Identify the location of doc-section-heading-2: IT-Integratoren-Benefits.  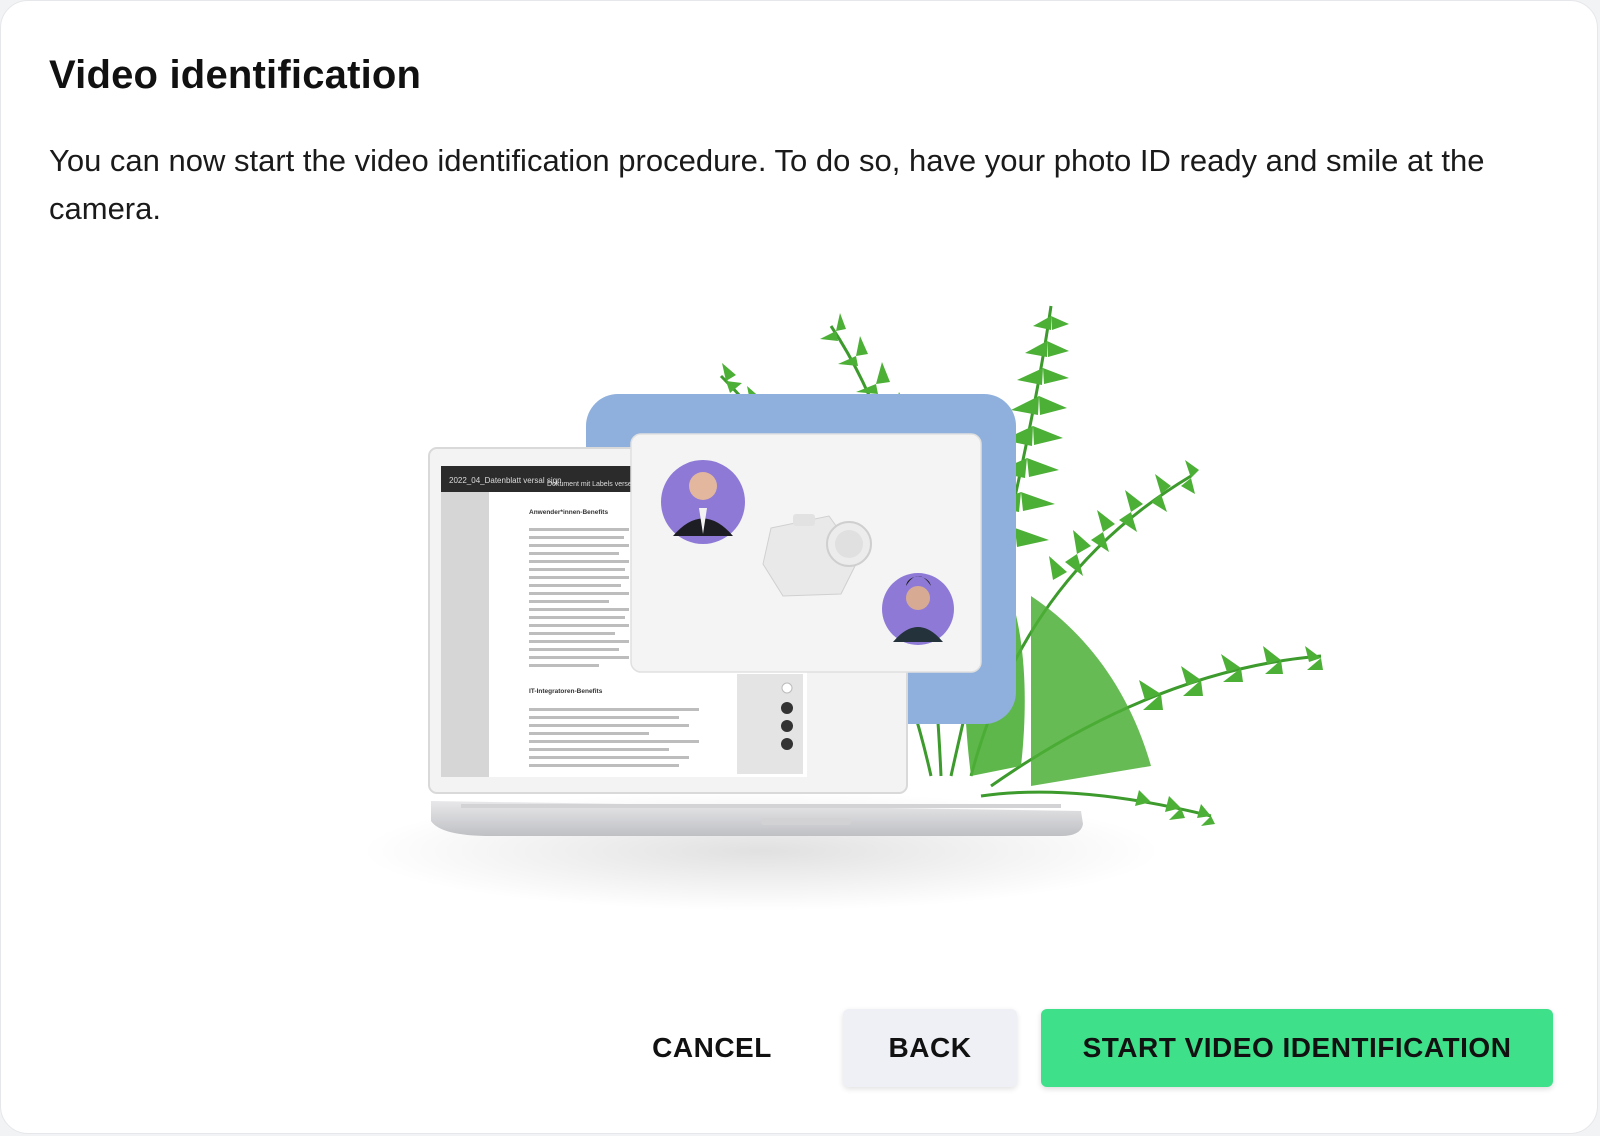
(566, 691).